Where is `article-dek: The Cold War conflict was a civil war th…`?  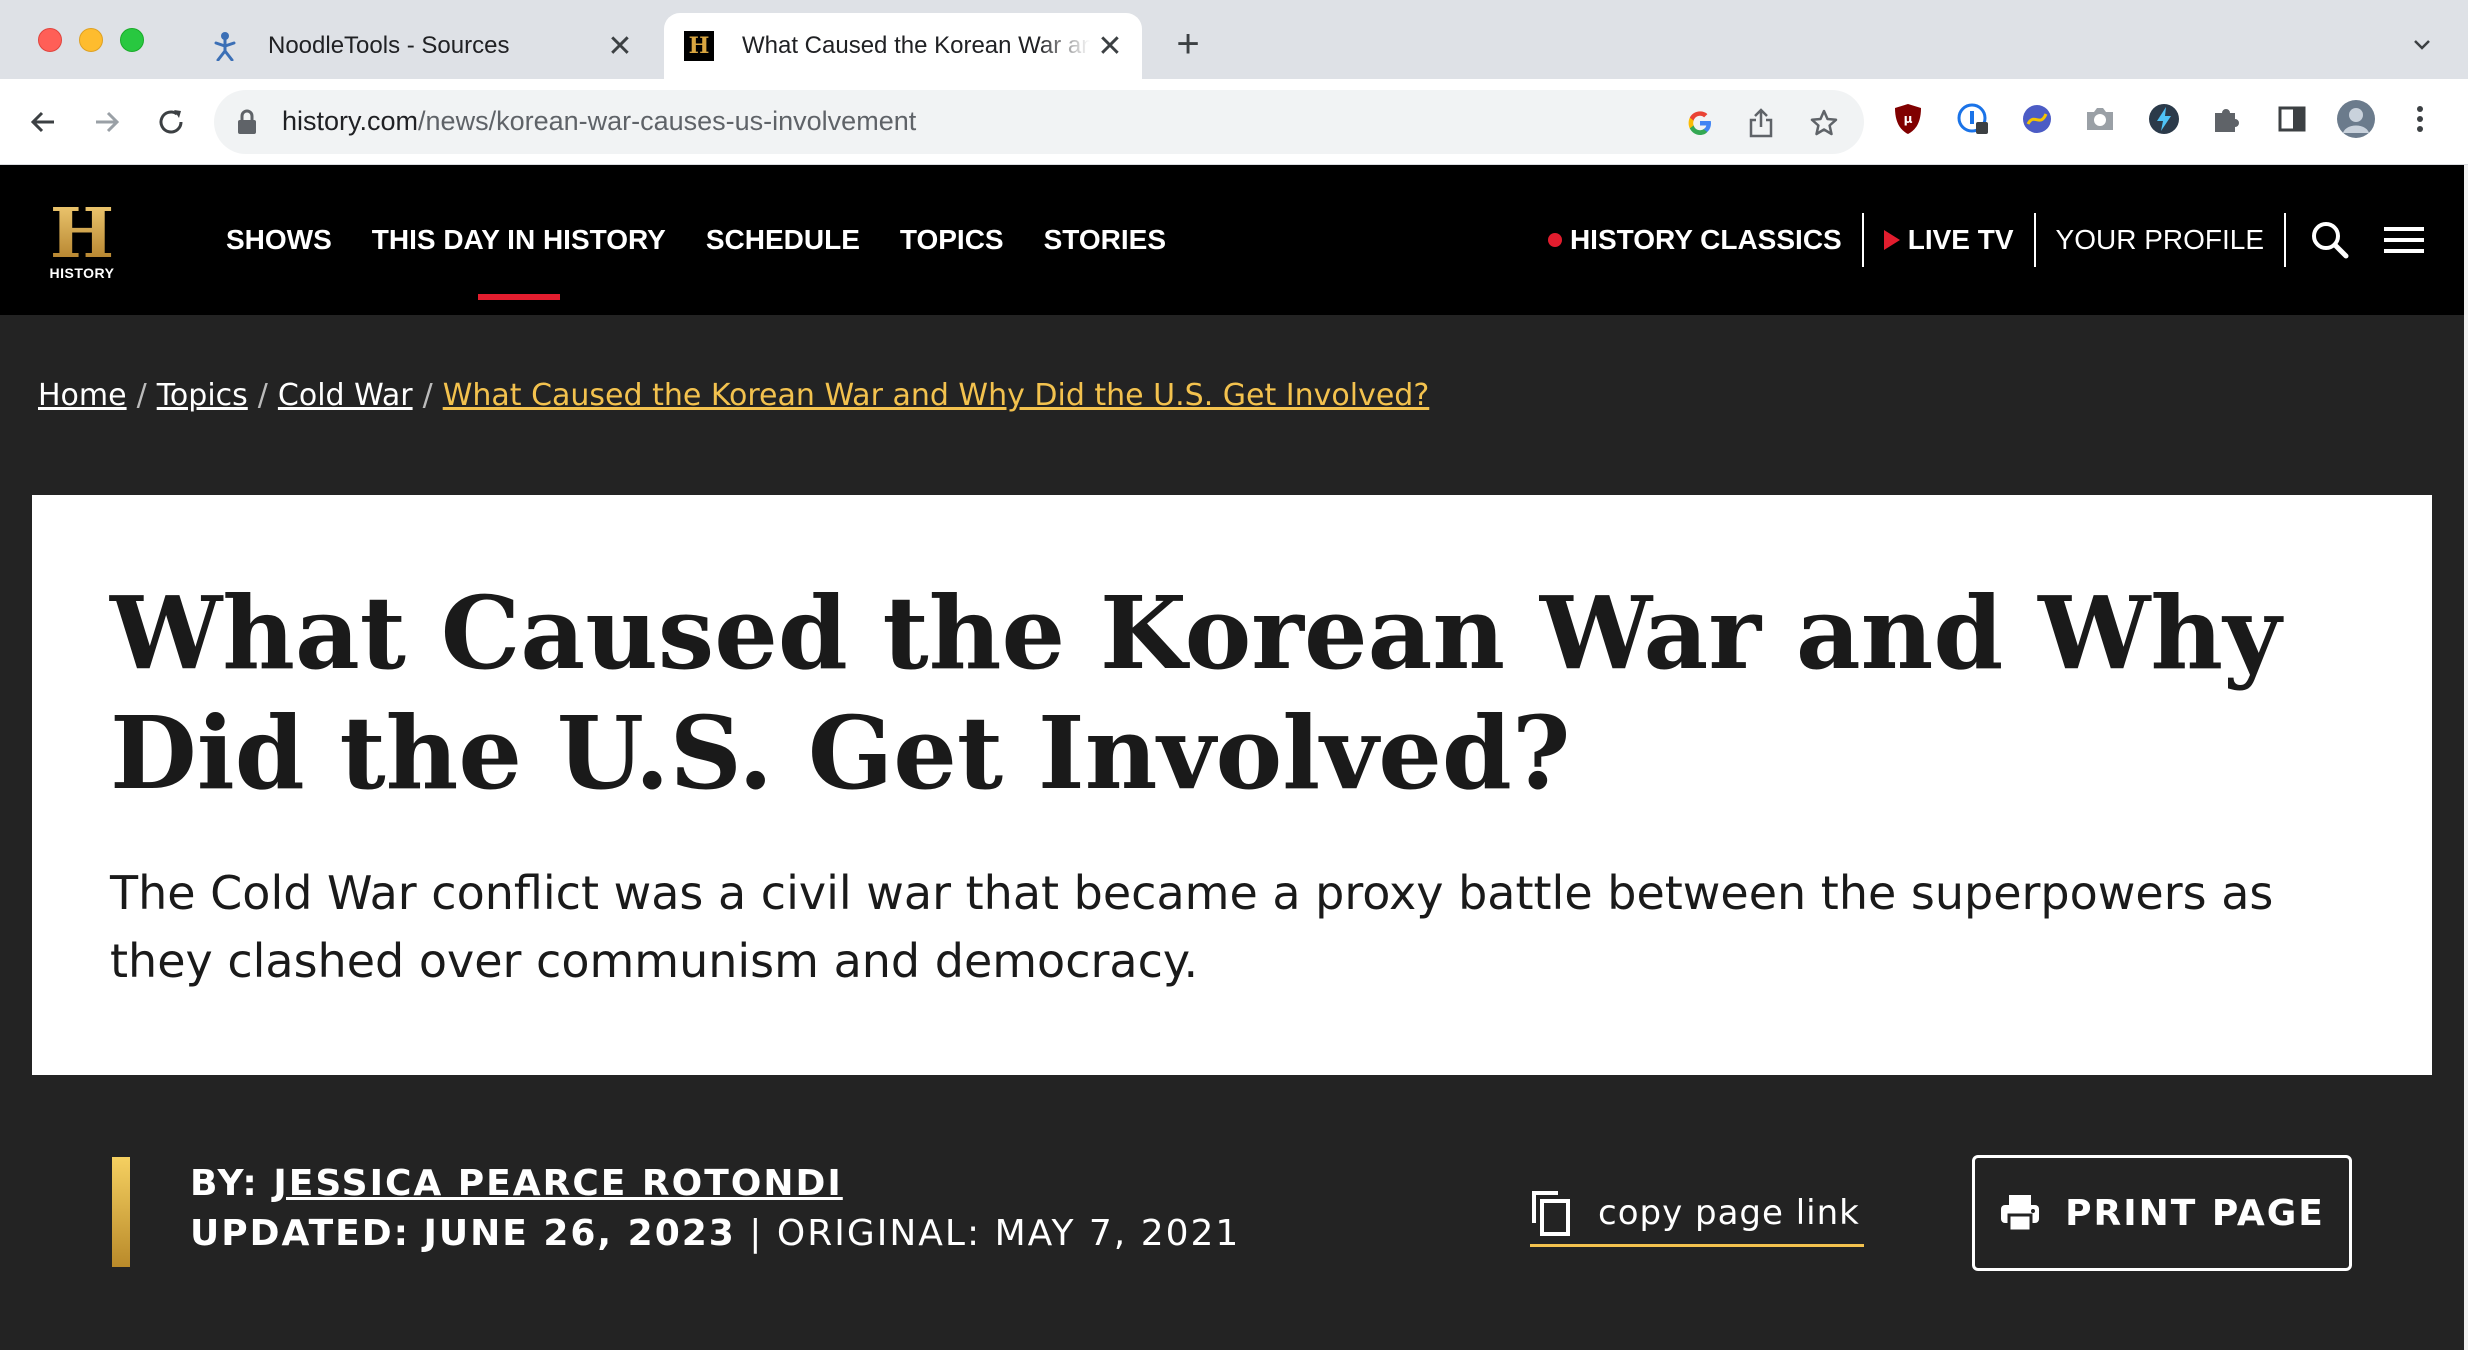
article-dek: The Cold War conflict was a civil war th… is located at coordinates (1192, 927).